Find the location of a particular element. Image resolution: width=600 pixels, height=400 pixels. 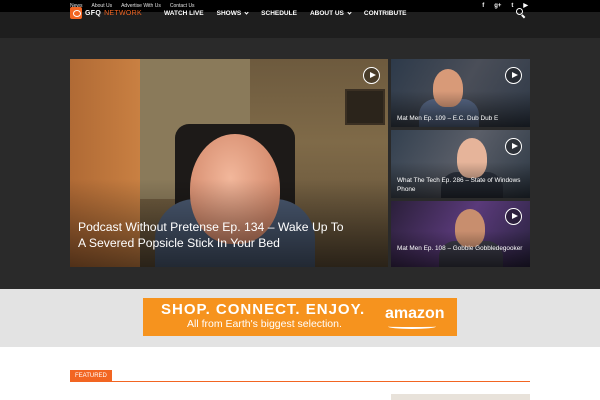

nav-label: WATCH LIVE is located at coordinates (184, 13).